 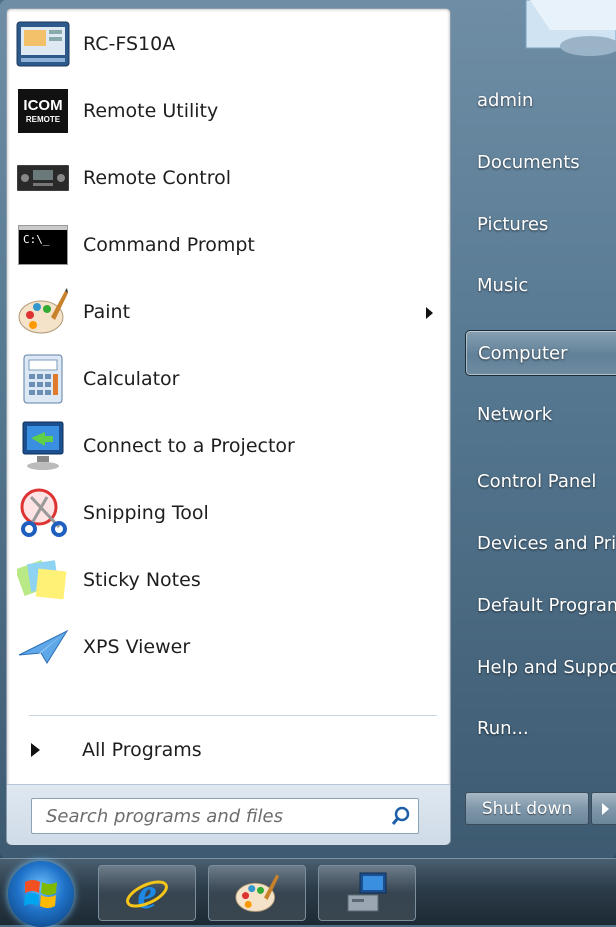 I want to click on program-connect-to-projector: Connect to a Projector, so click(x=230, y=446).